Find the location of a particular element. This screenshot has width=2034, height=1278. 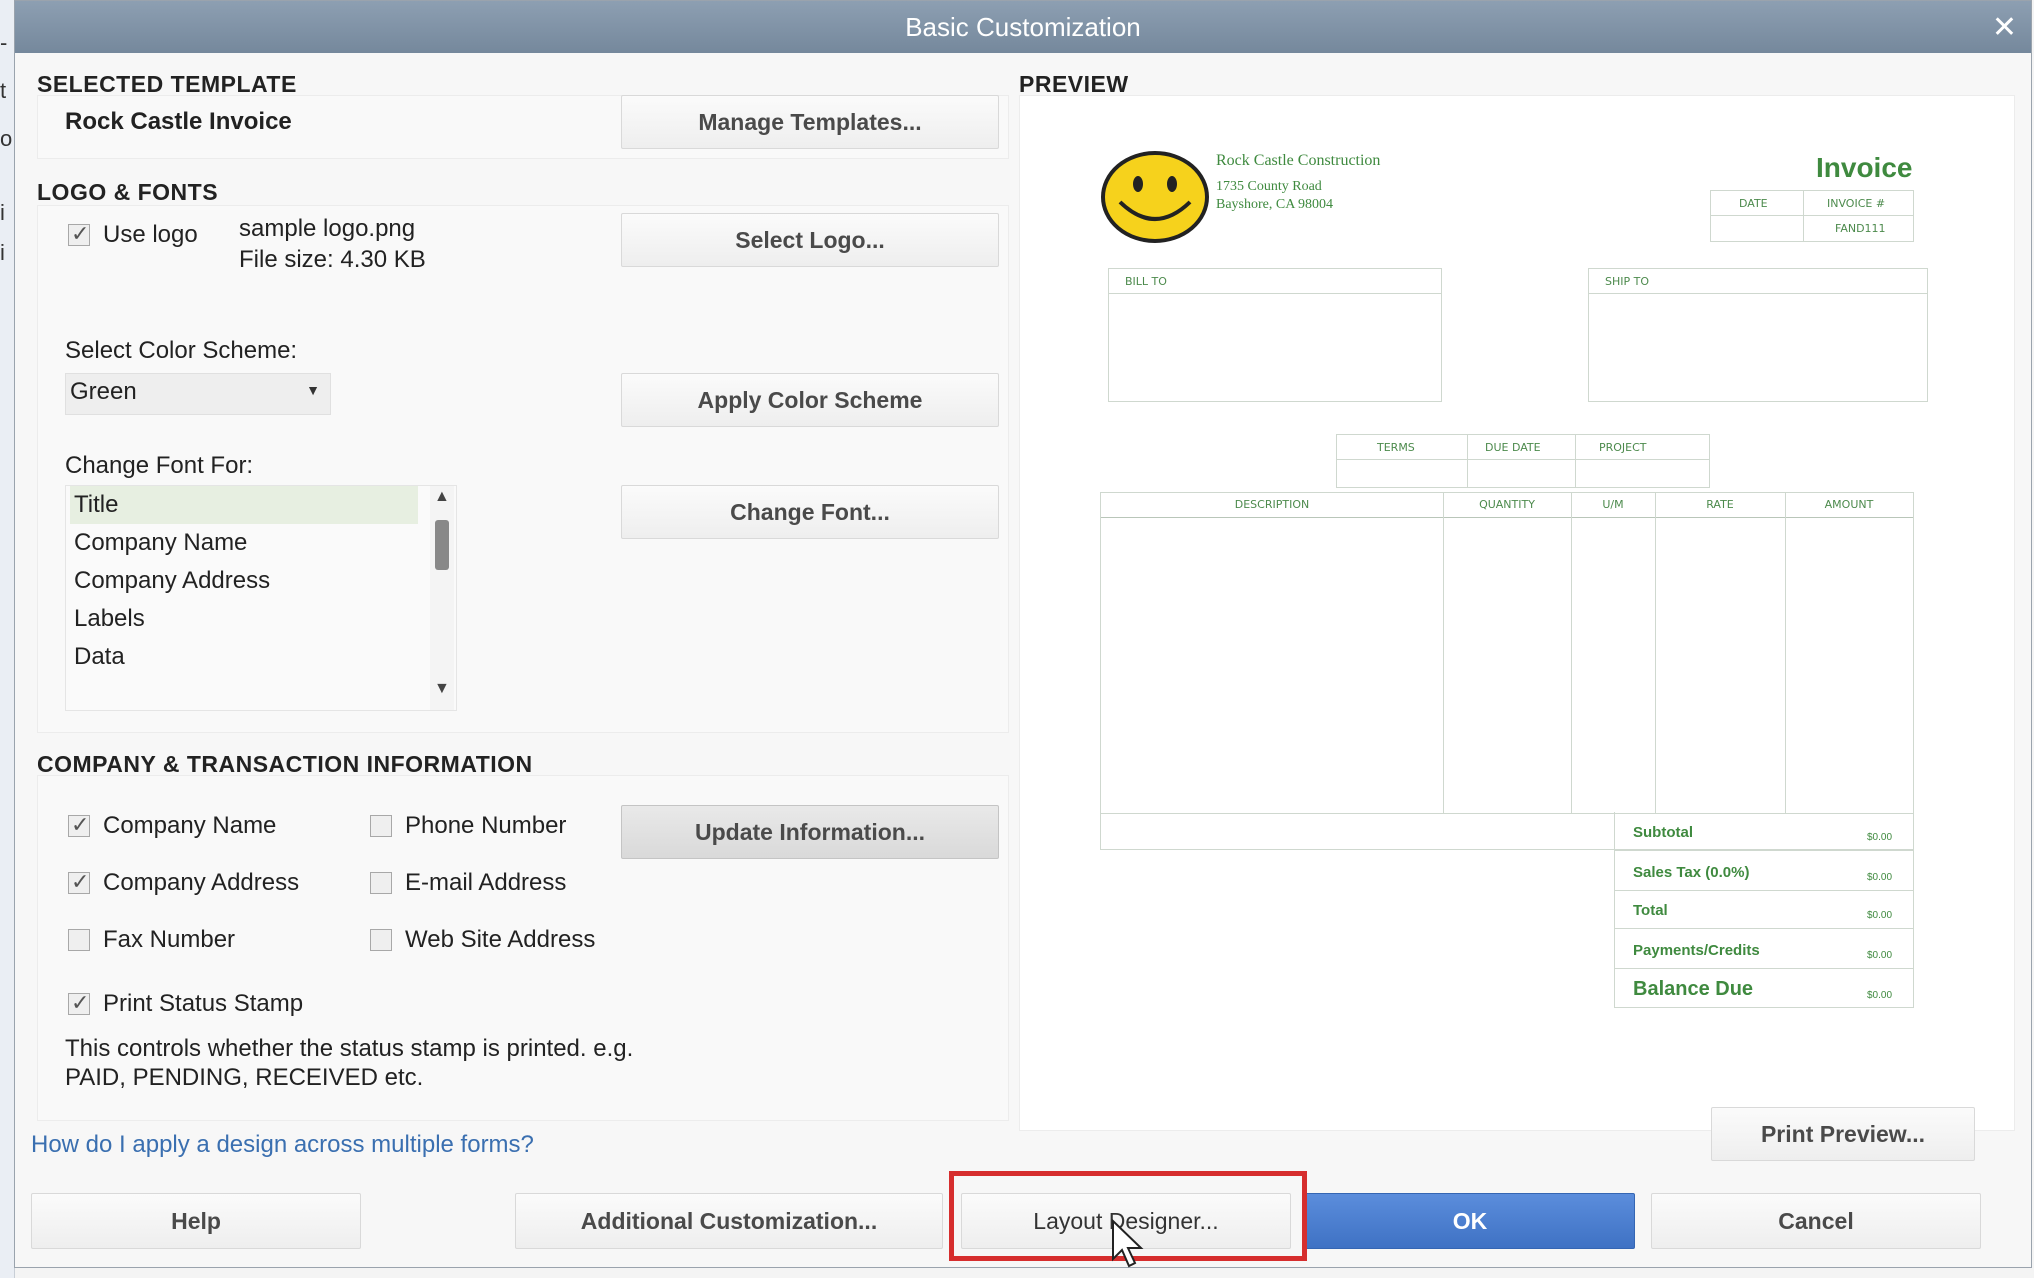

email-address-checkbox is located at coordinates (381, 883).